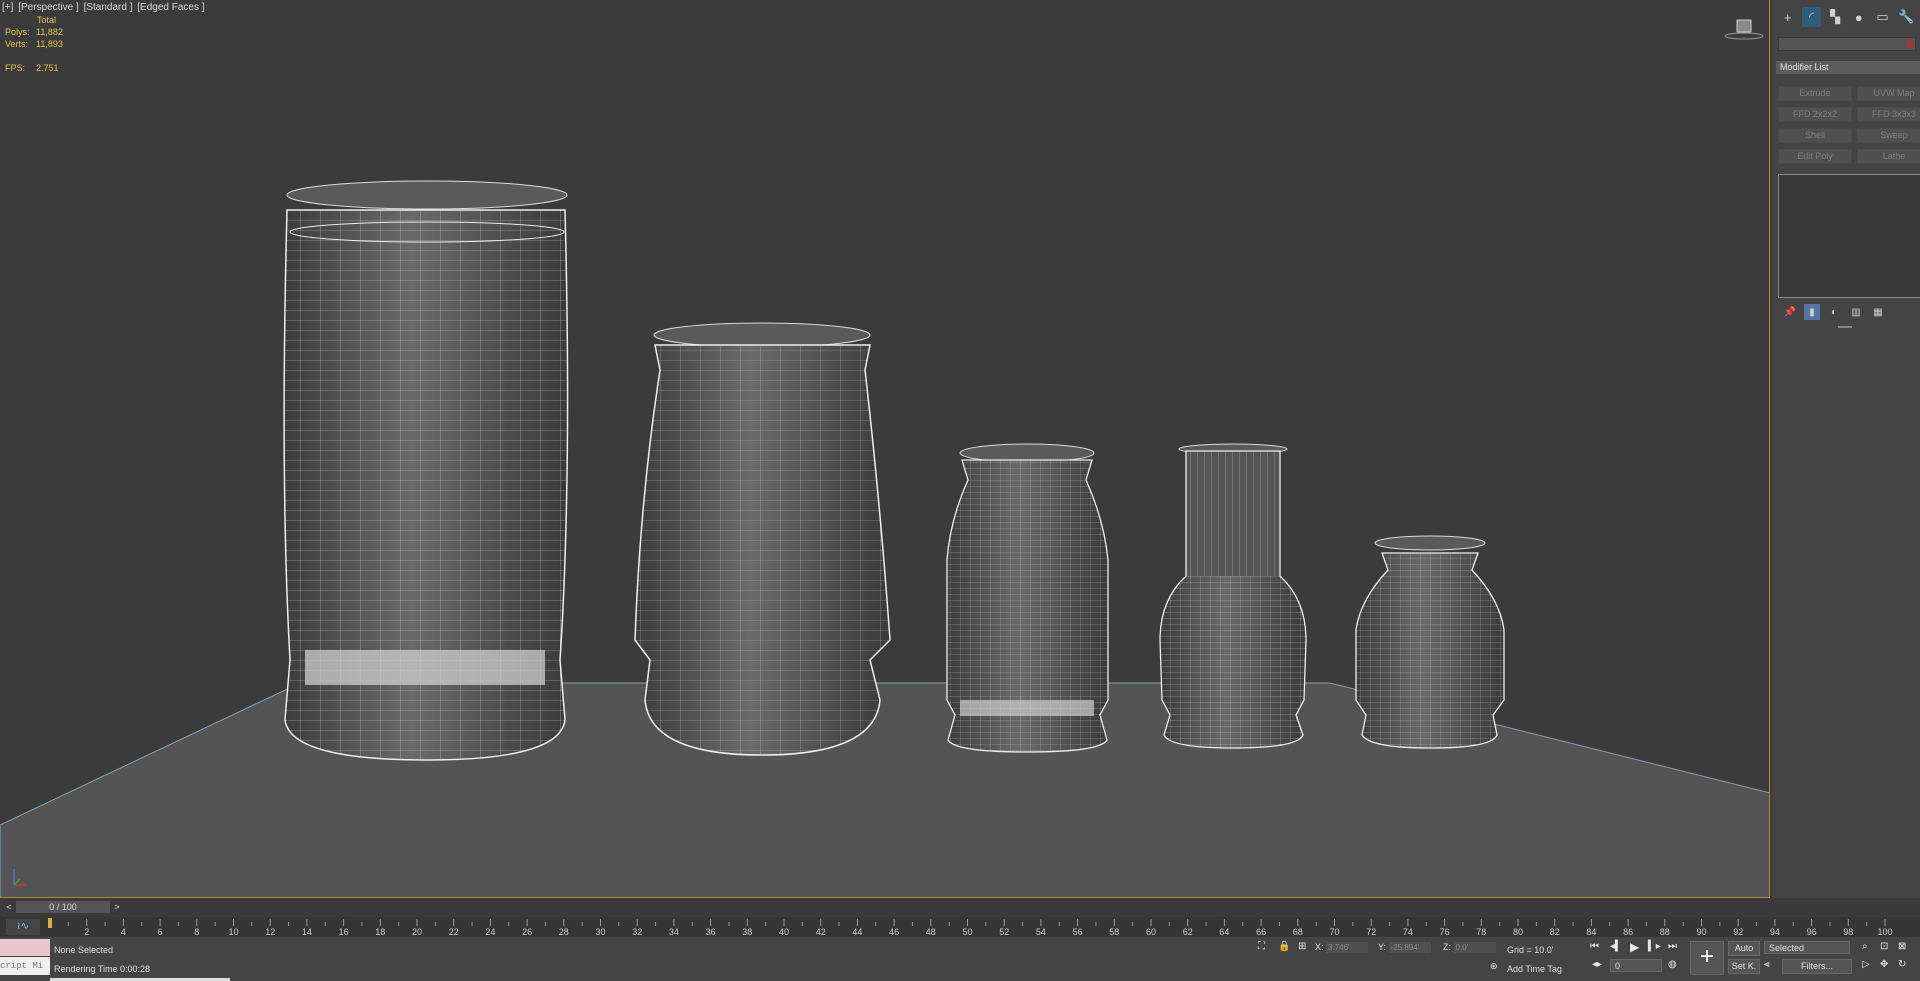  What do you see at coordinates (967, 932) in the screenshot?
I see `timeline-tick-label: 50` at bounding box center [967, 932].